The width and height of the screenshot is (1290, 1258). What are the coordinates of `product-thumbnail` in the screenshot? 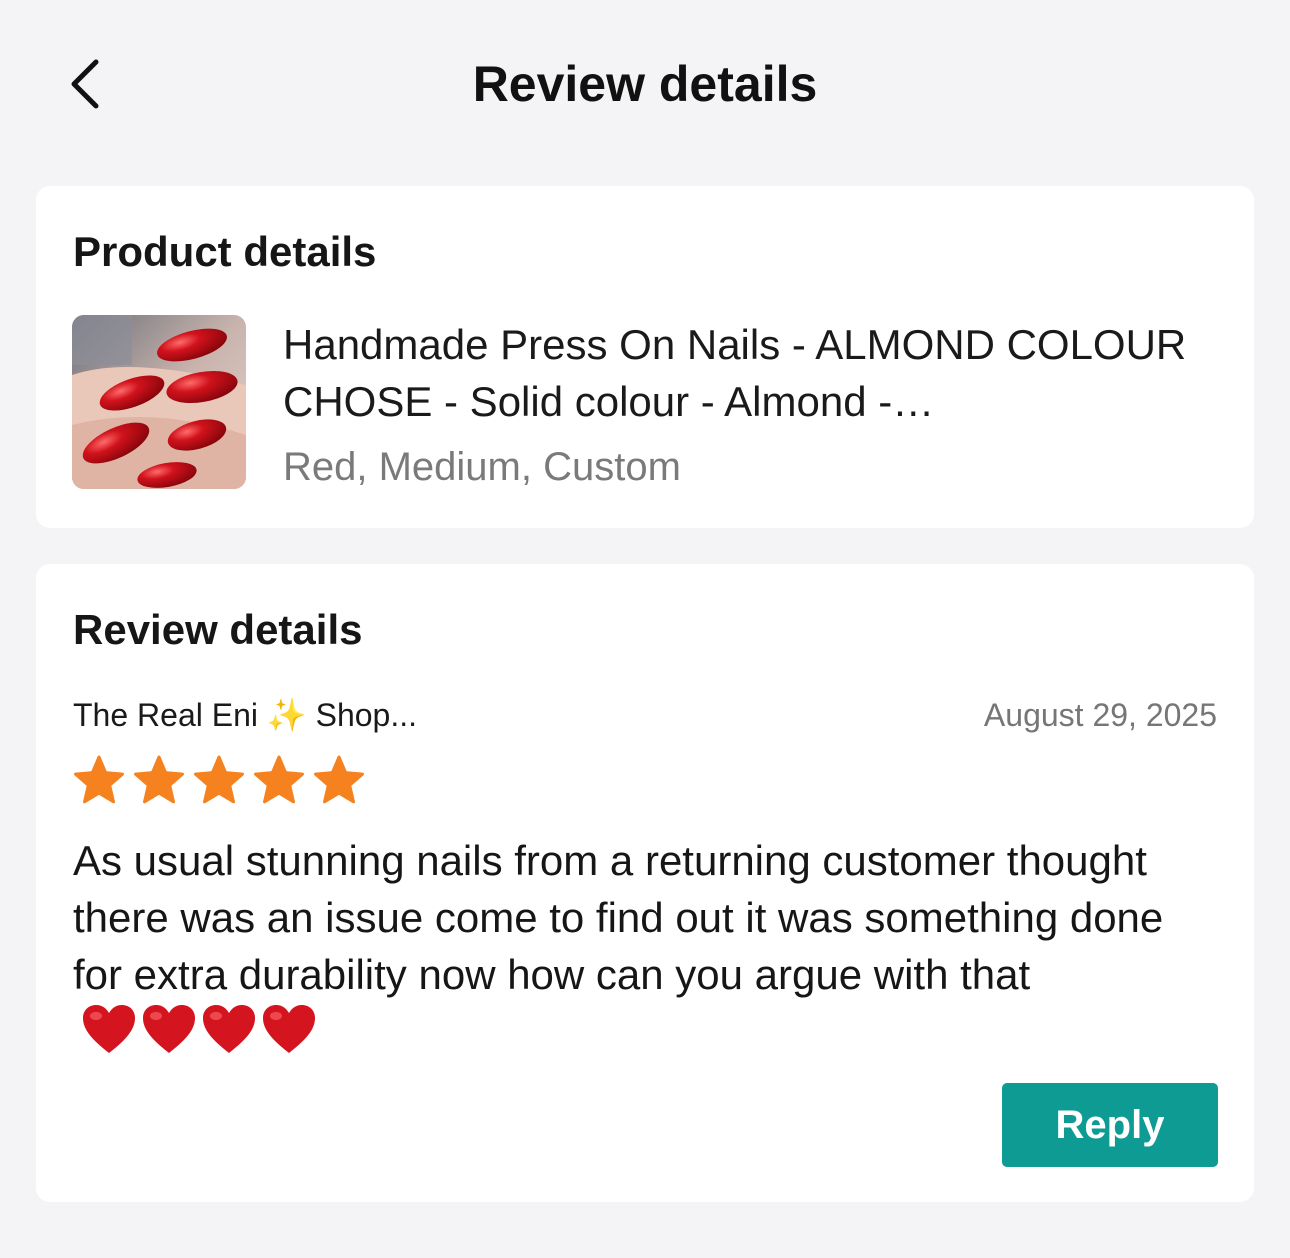 It's located at (159, 402).